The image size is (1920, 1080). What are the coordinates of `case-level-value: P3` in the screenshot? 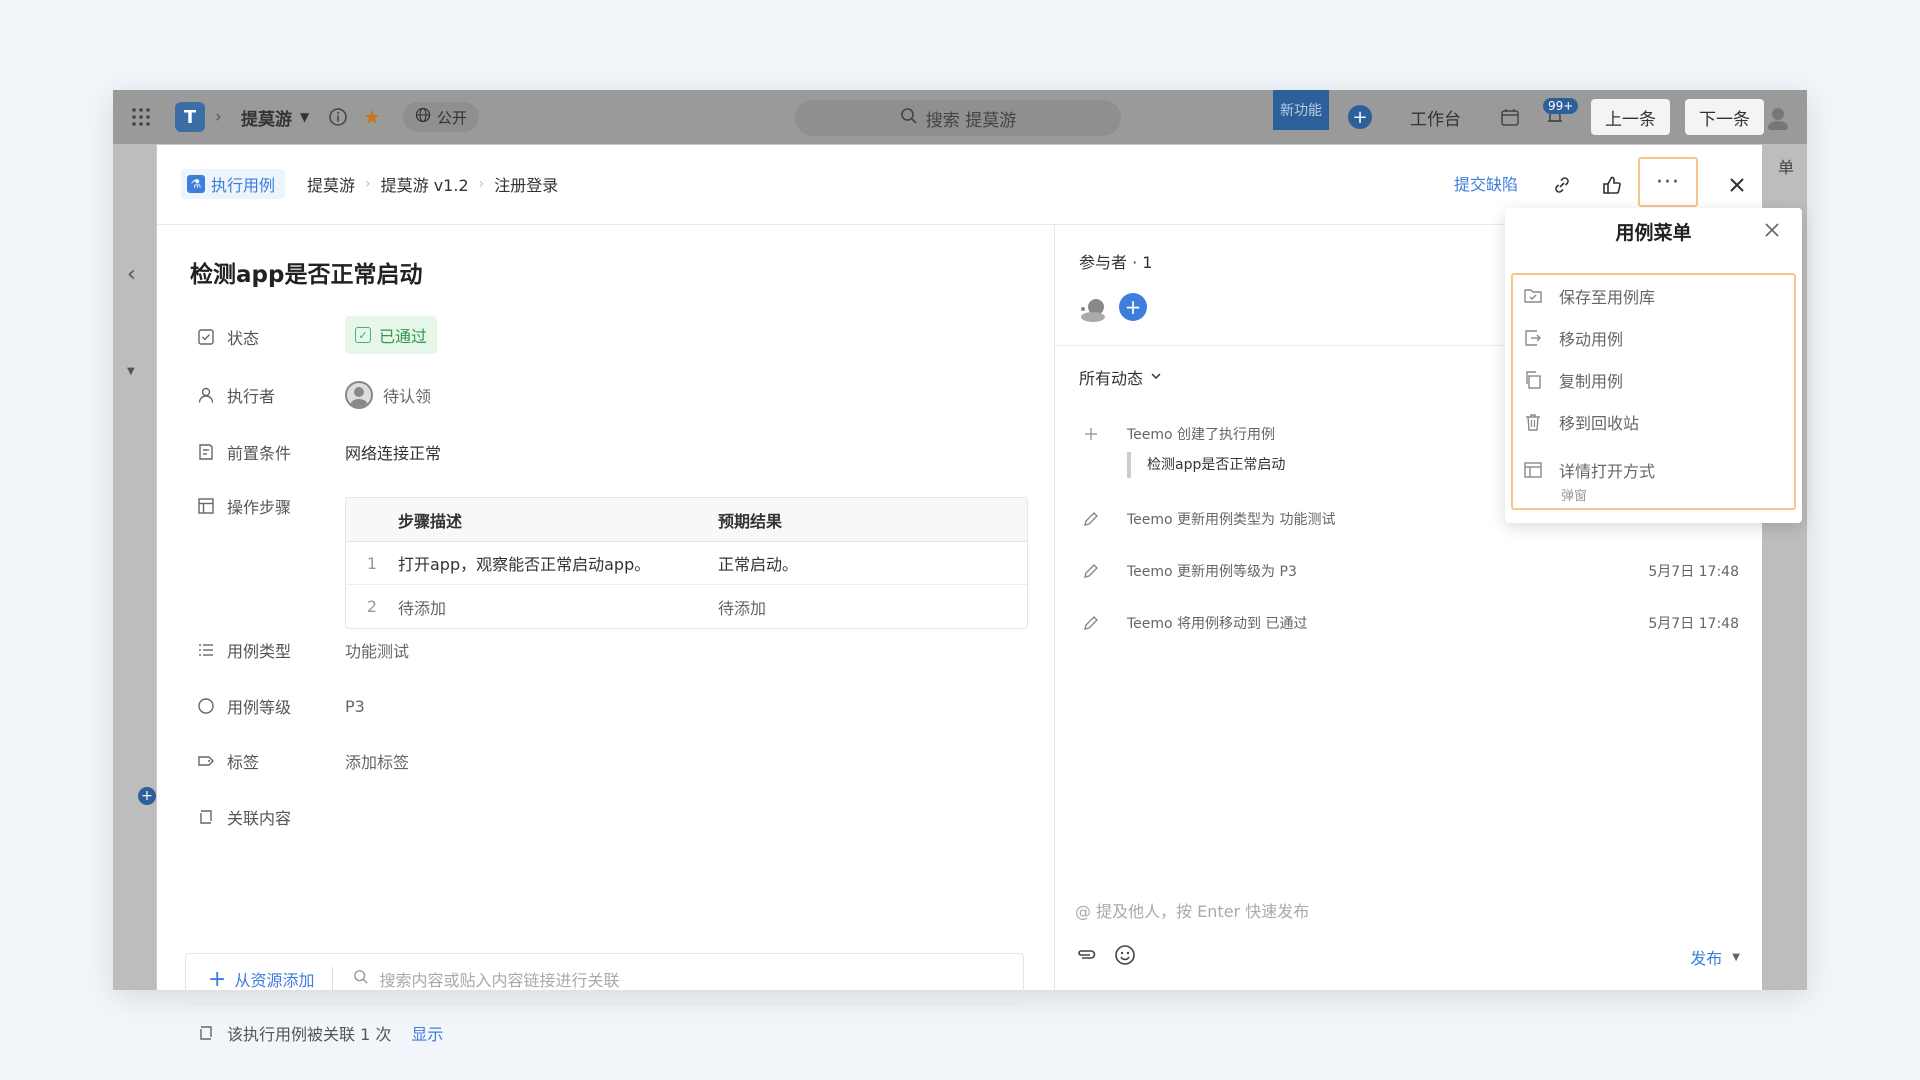 It's located at (355, 706).